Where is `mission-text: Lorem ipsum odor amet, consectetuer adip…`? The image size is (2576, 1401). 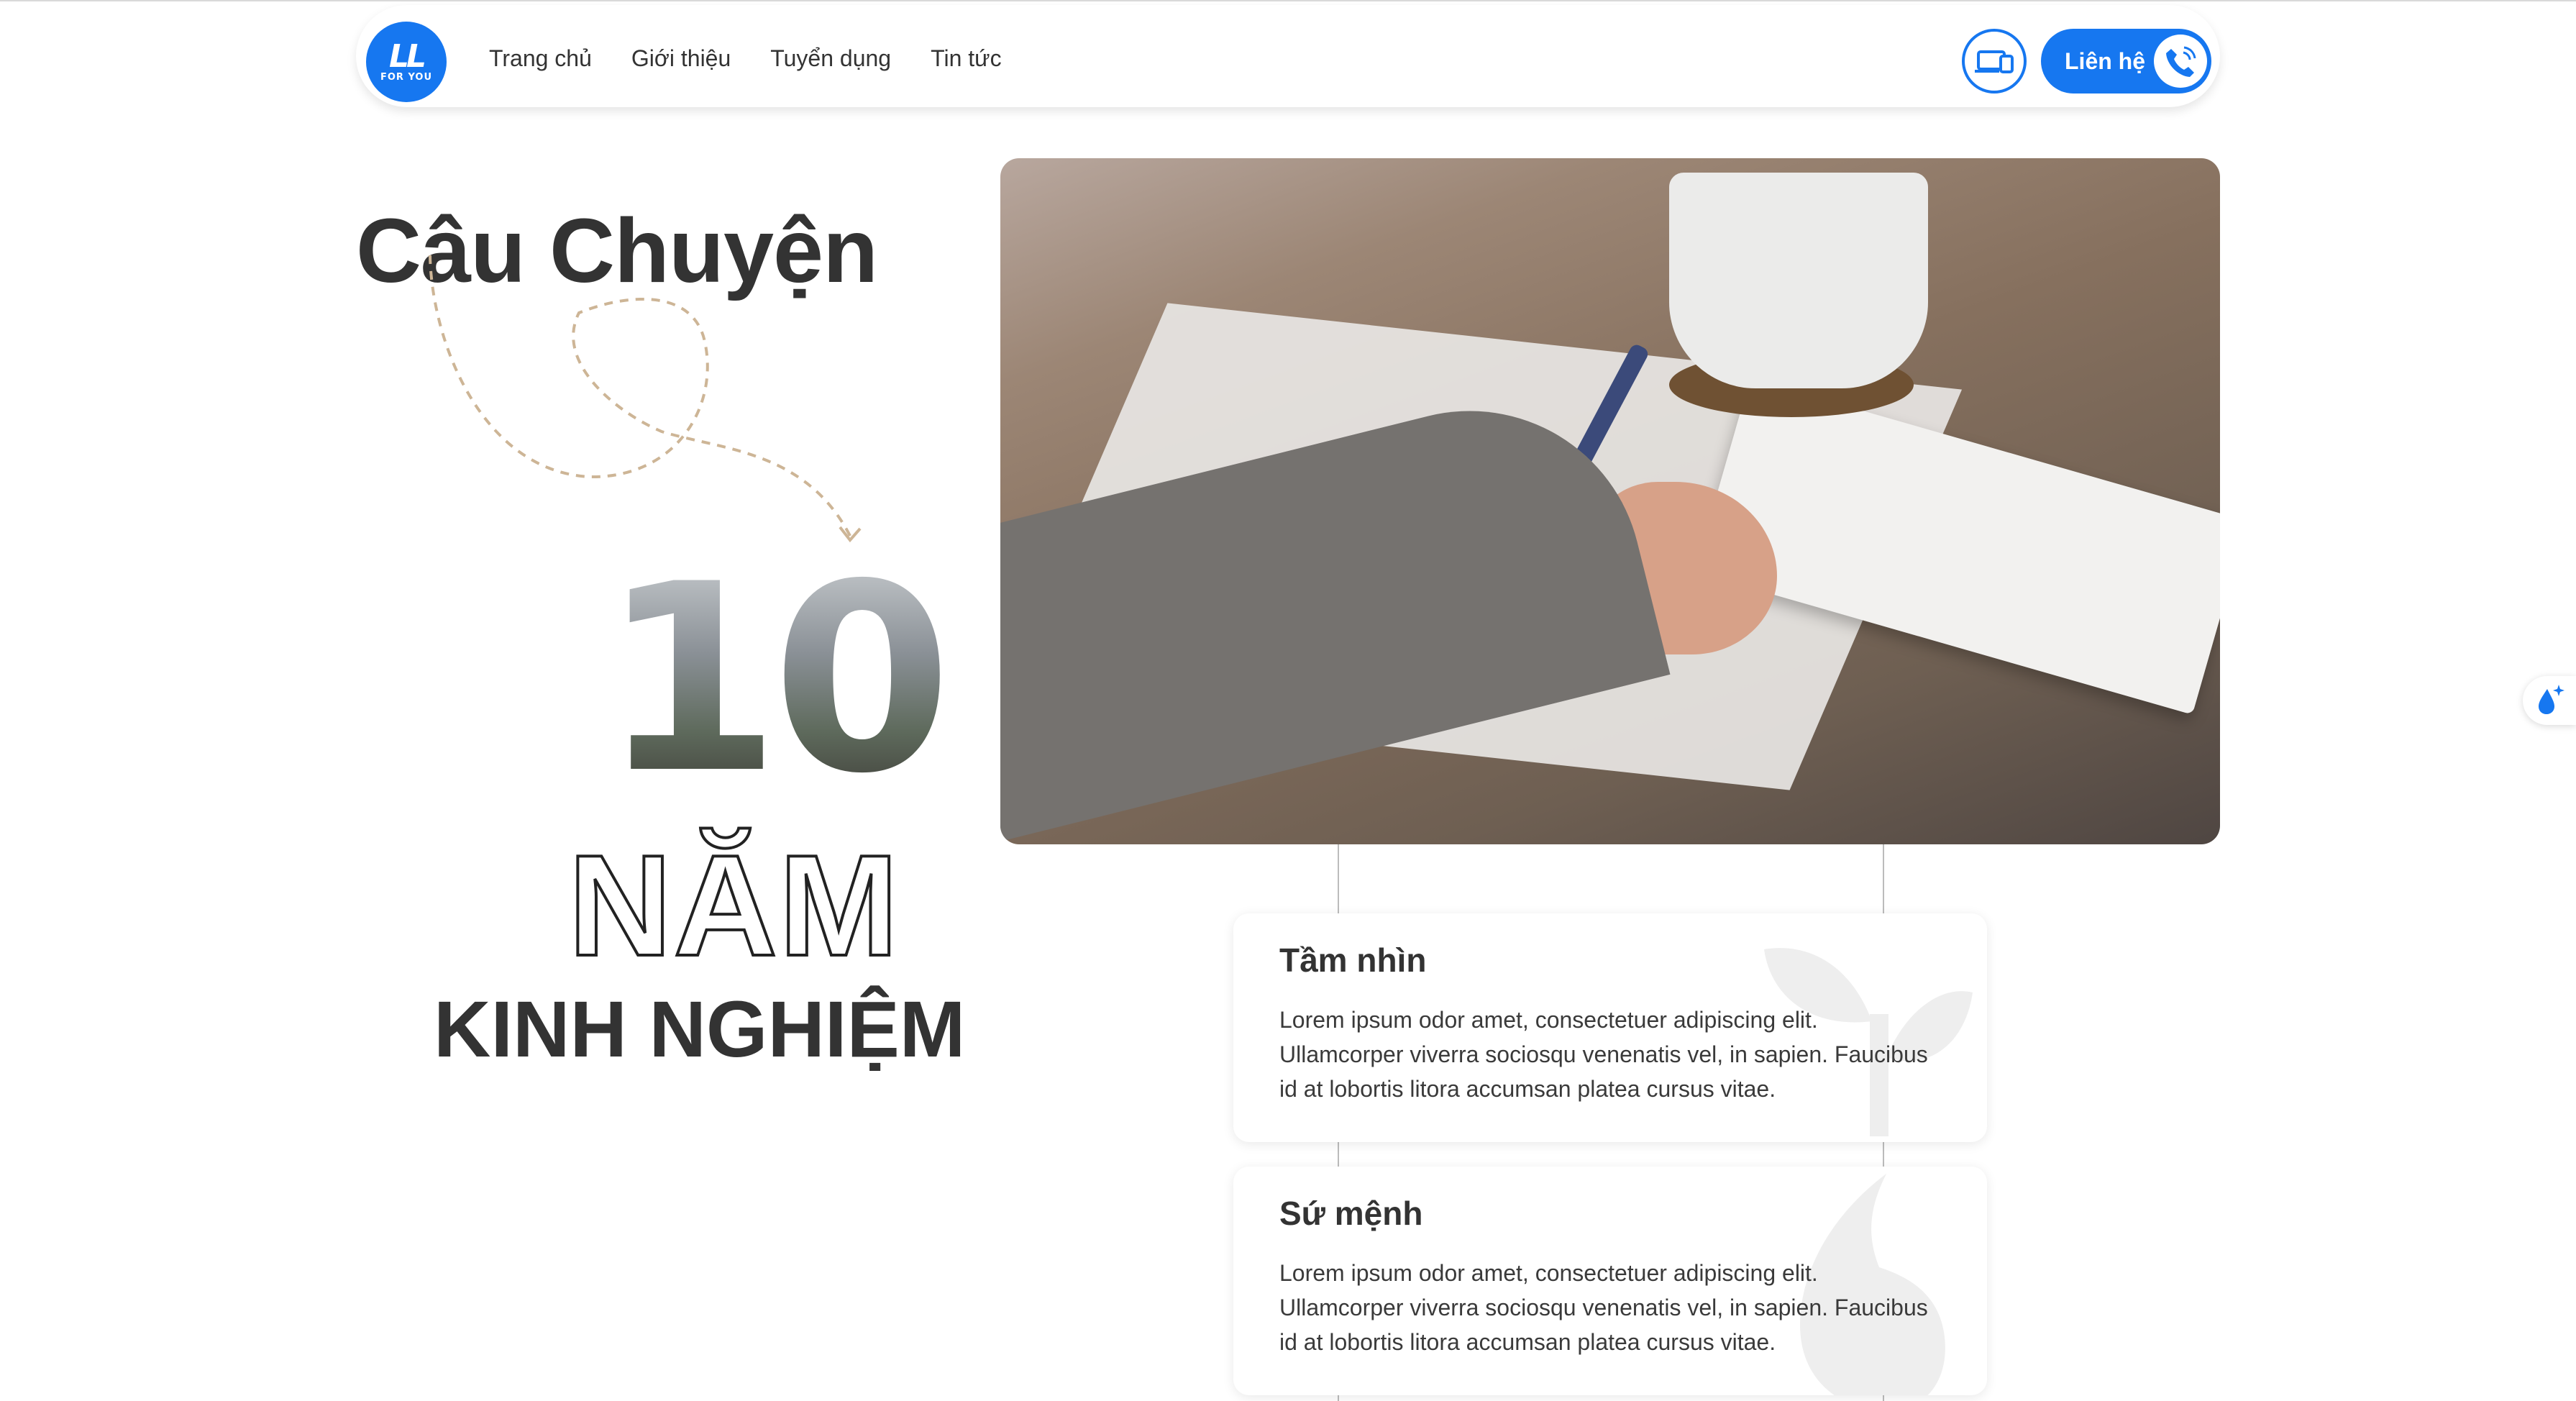 mission-text: Lorem ipsum odor amet, consectetuer adip… is located at coordinates (1603, 1307).